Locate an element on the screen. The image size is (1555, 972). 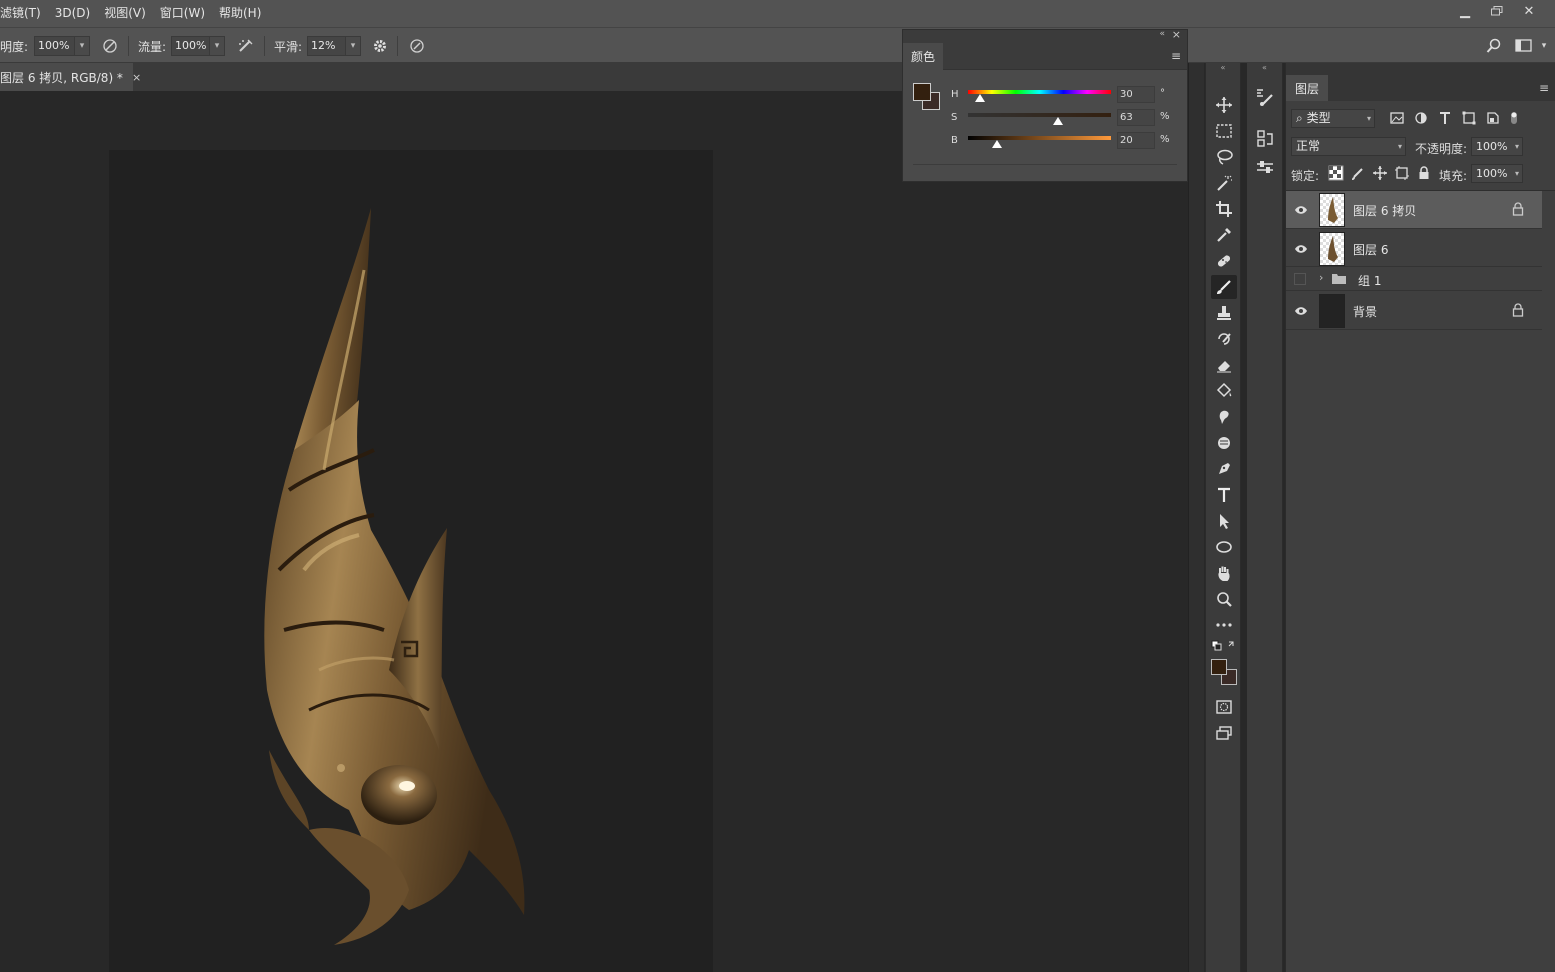
menu-window: 窗口(W) is located at coordinates (182, 13).